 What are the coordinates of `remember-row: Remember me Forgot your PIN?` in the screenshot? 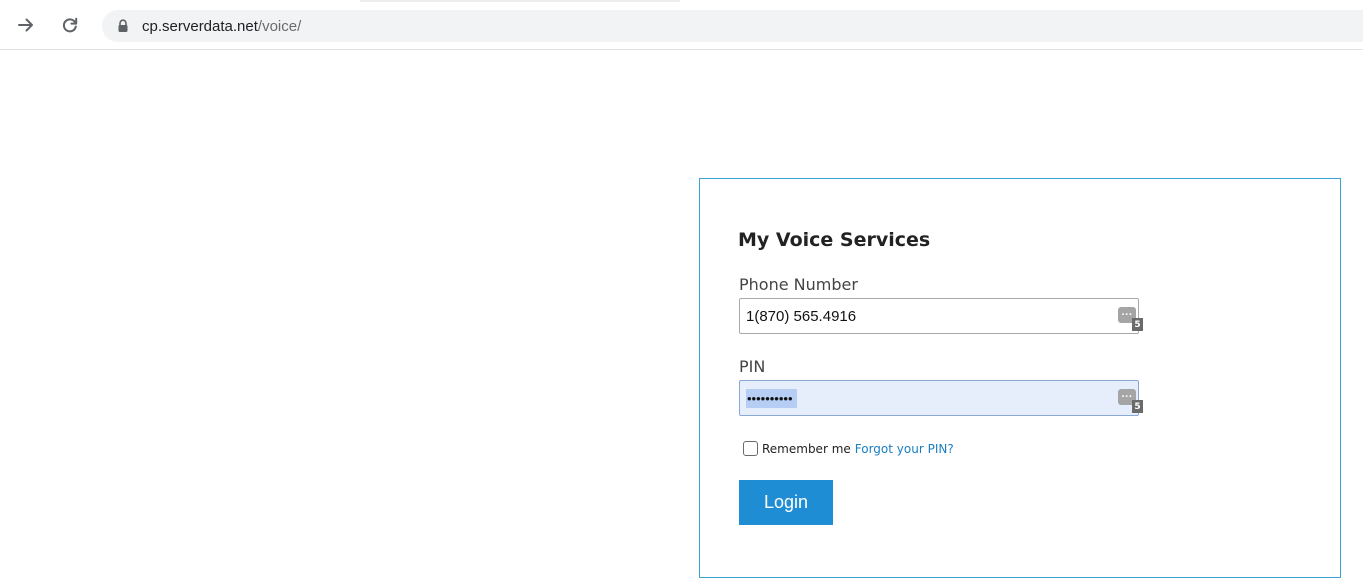 It's located at (848, 448).